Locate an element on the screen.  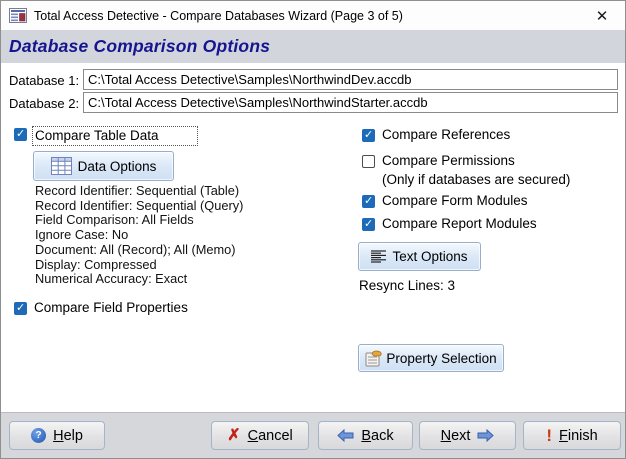
cancel-x-icon: ✗ is located at coordinates (234, 435).